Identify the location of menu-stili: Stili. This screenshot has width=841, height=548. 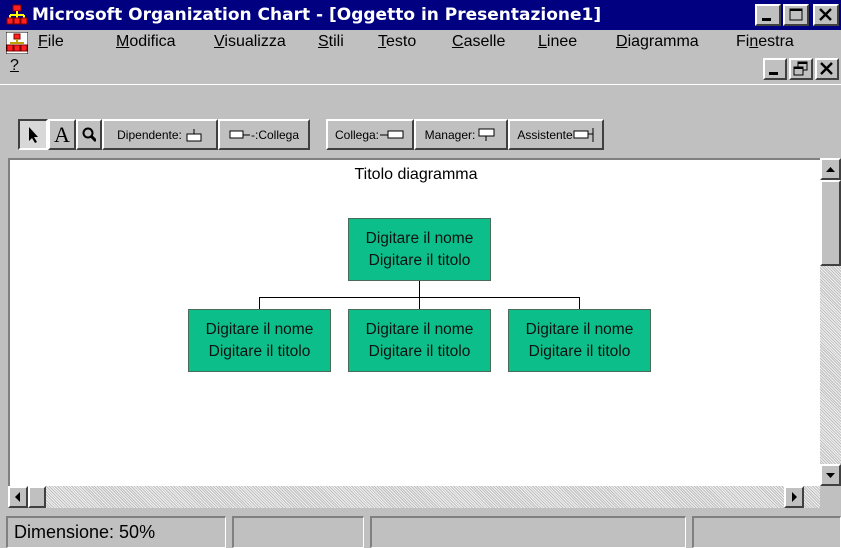
(331, 42).